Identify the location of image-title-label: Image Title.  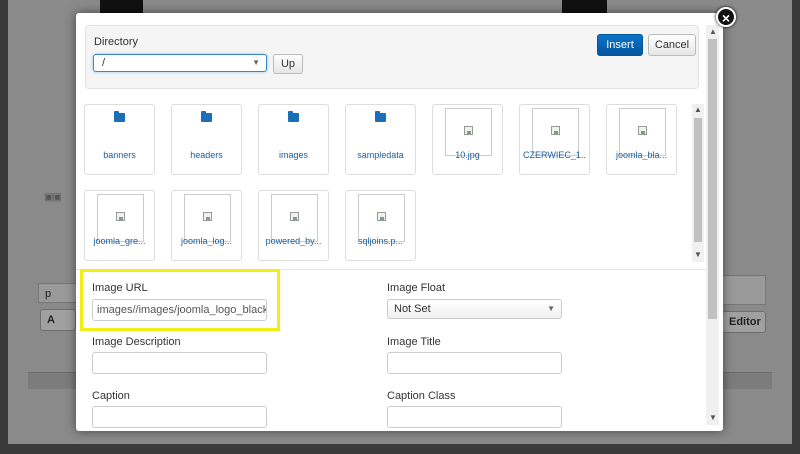
(414, 342).